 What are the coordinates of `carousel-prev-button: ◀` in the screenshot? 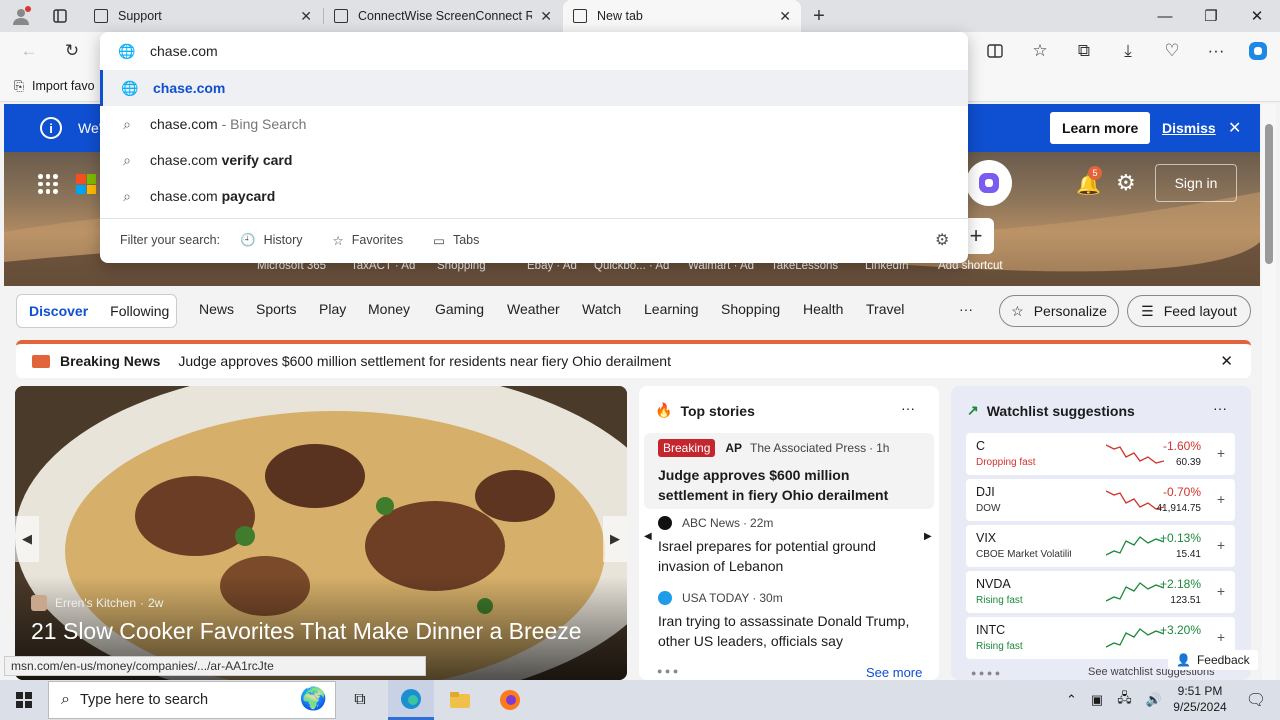 It's located at (27, 539).